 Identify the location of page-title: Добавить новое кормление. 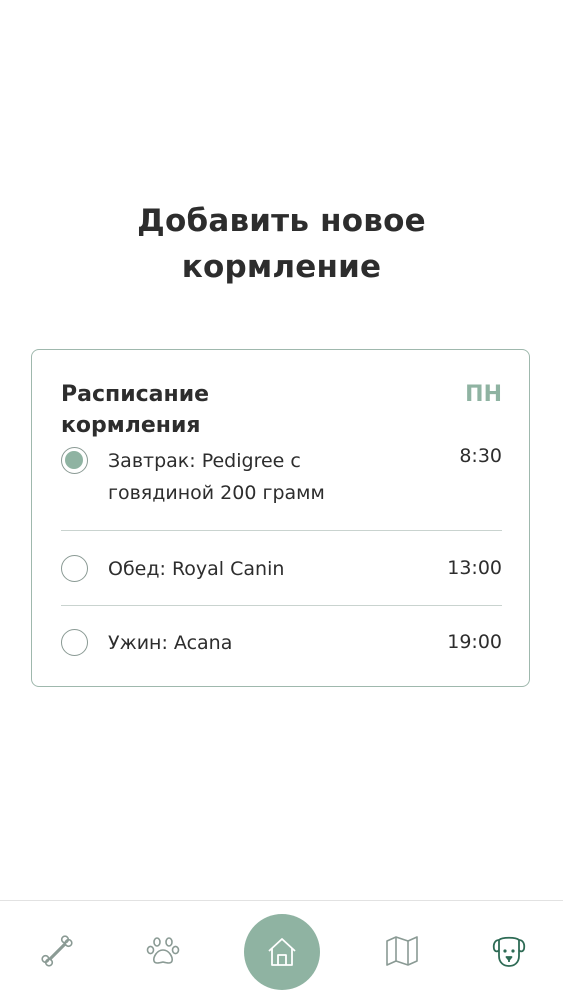
(281, 244).